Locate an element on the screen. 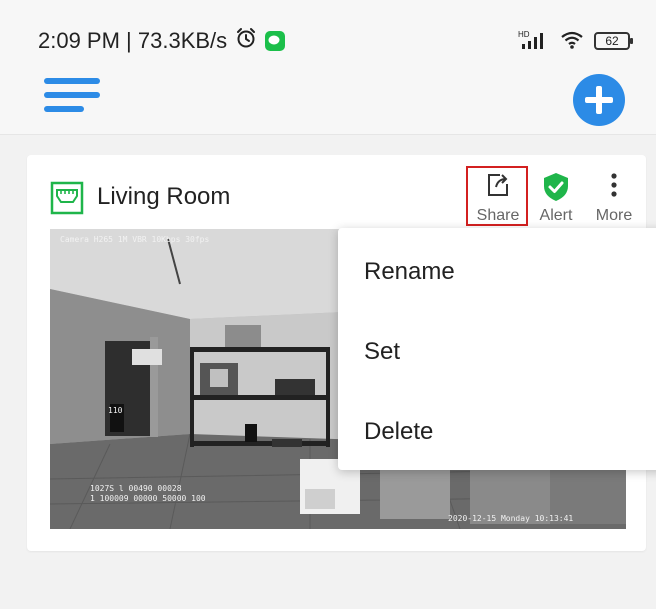 The image size is (656, 609). share-label: Share is located at coordinates (498, 215).